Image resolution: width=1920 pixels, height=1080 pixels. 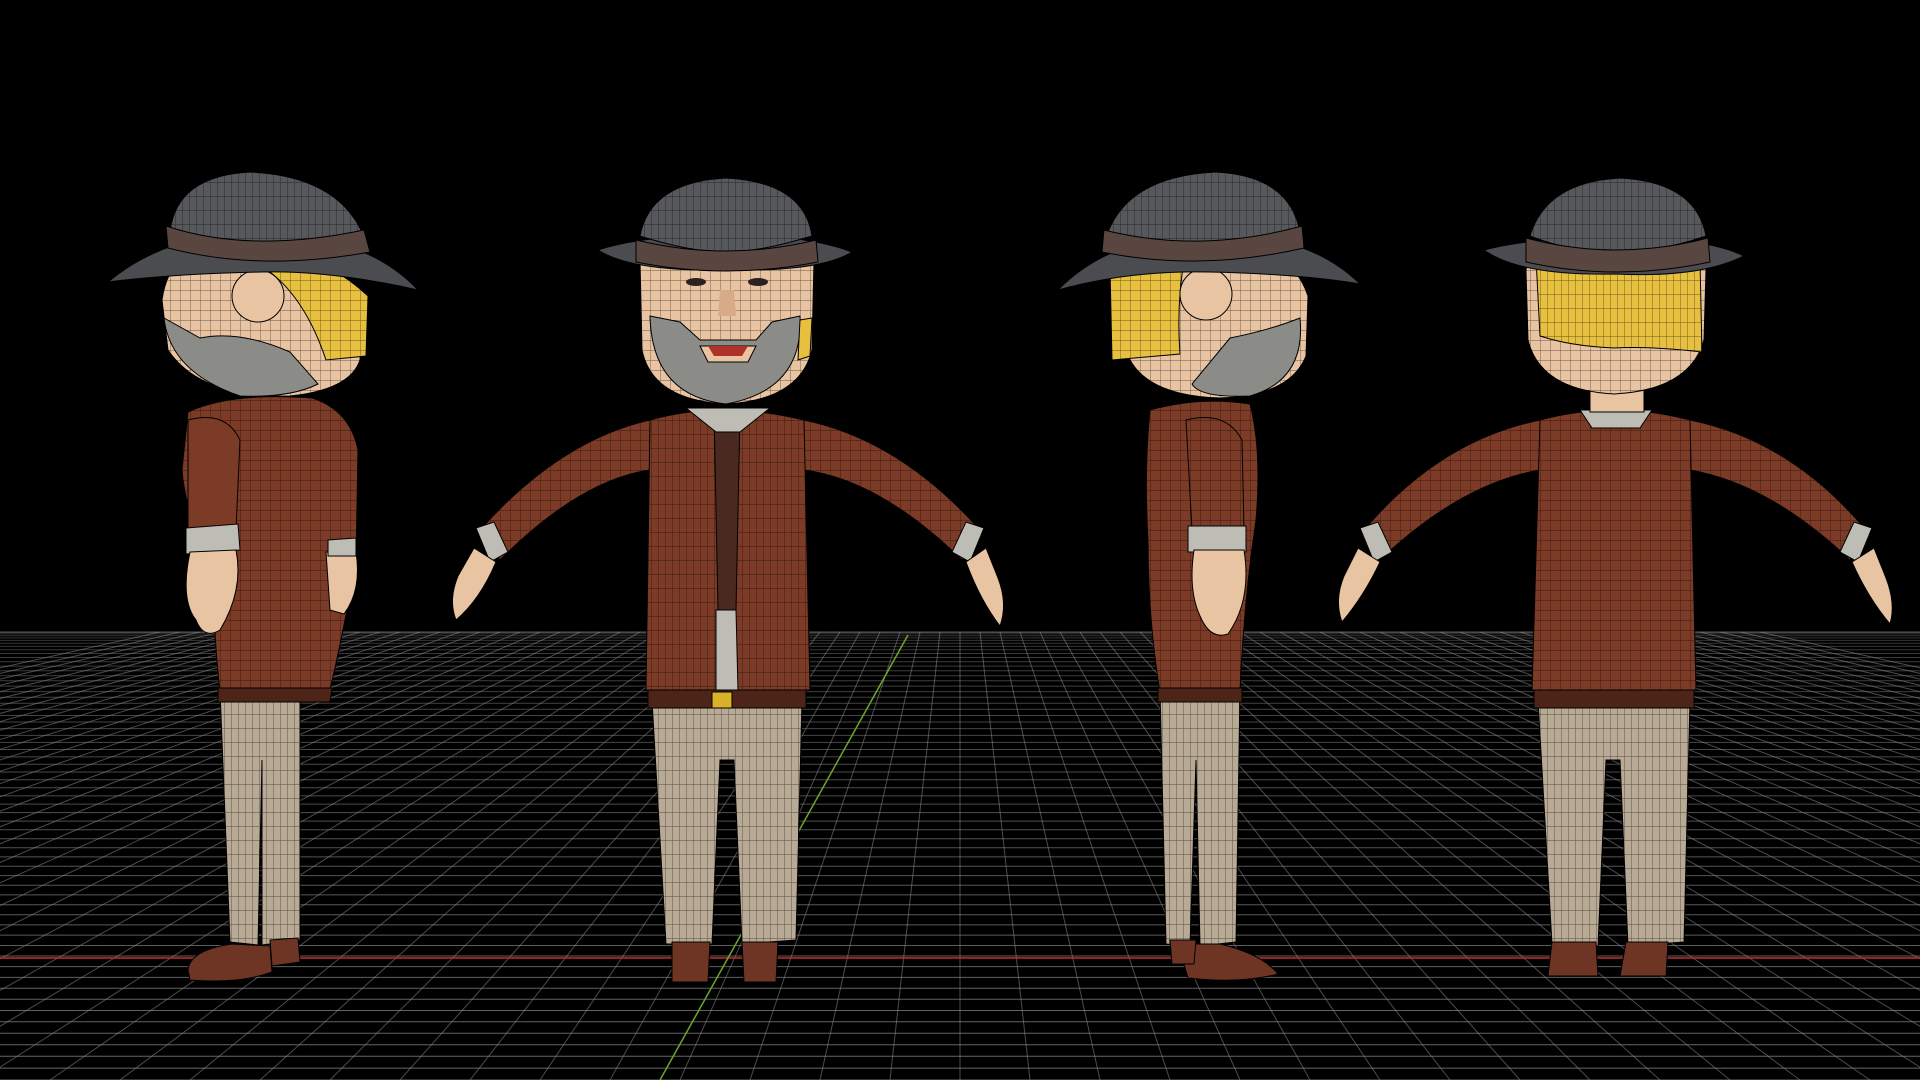 I want to click on collar, so click(x=1616, y=419).